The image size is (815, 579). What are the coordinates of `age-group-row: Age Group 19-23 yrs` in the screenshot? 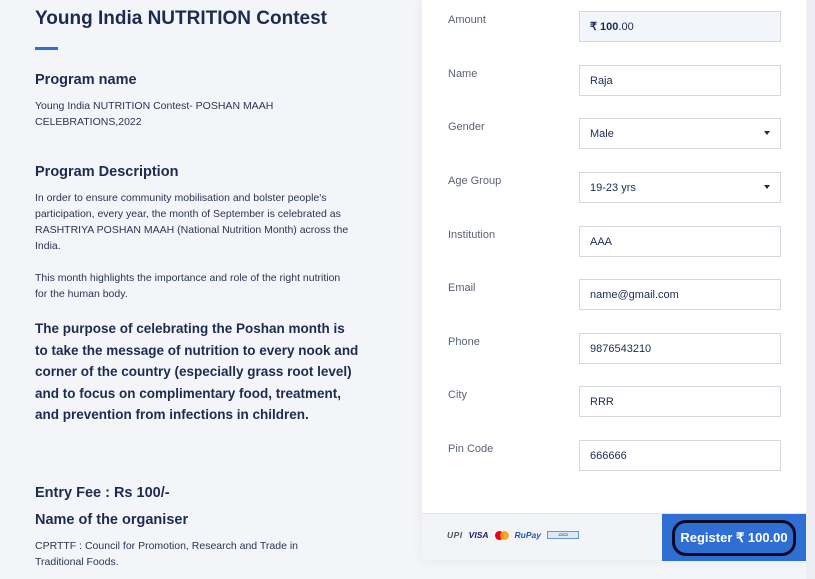 It's located at (614, 188).